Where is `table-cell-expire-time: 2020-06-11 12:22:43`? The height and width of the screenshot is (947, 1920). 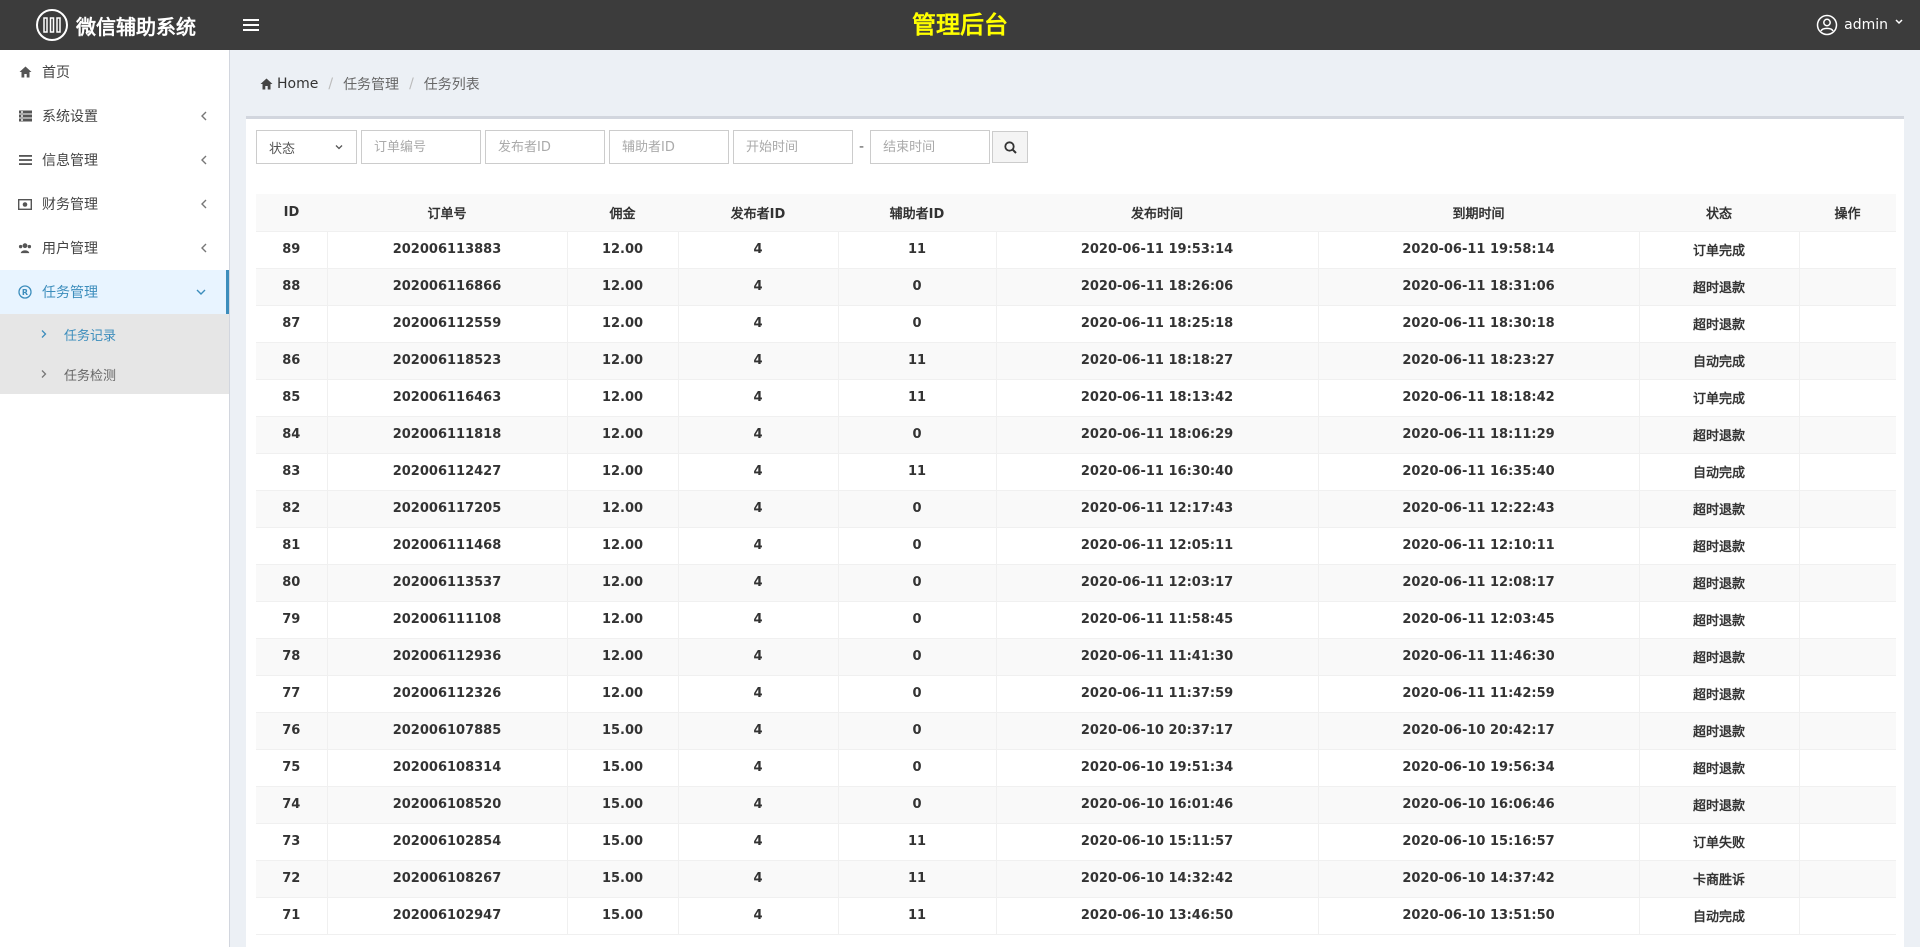
table-cell-expire-time: 2020-06-11 12:22:43 is located at coordinates (1478, 509).